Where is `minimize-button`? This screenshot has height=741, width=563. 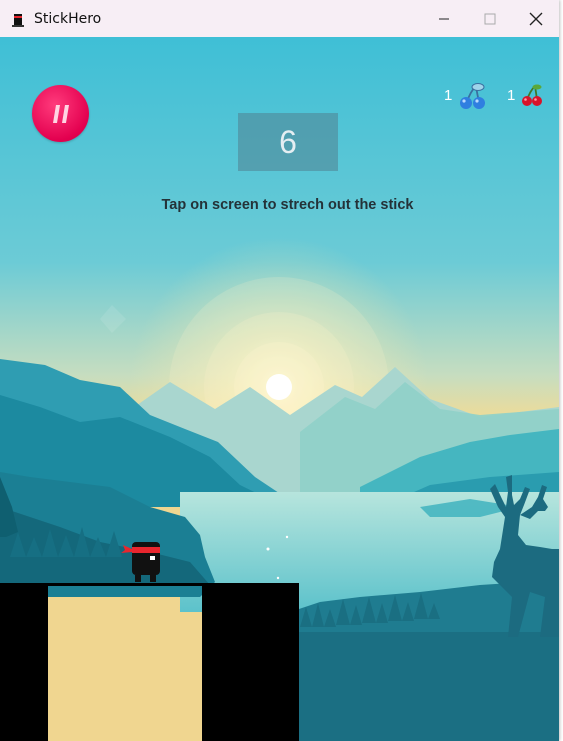 minimize-button is located at coordinates (444, 18).